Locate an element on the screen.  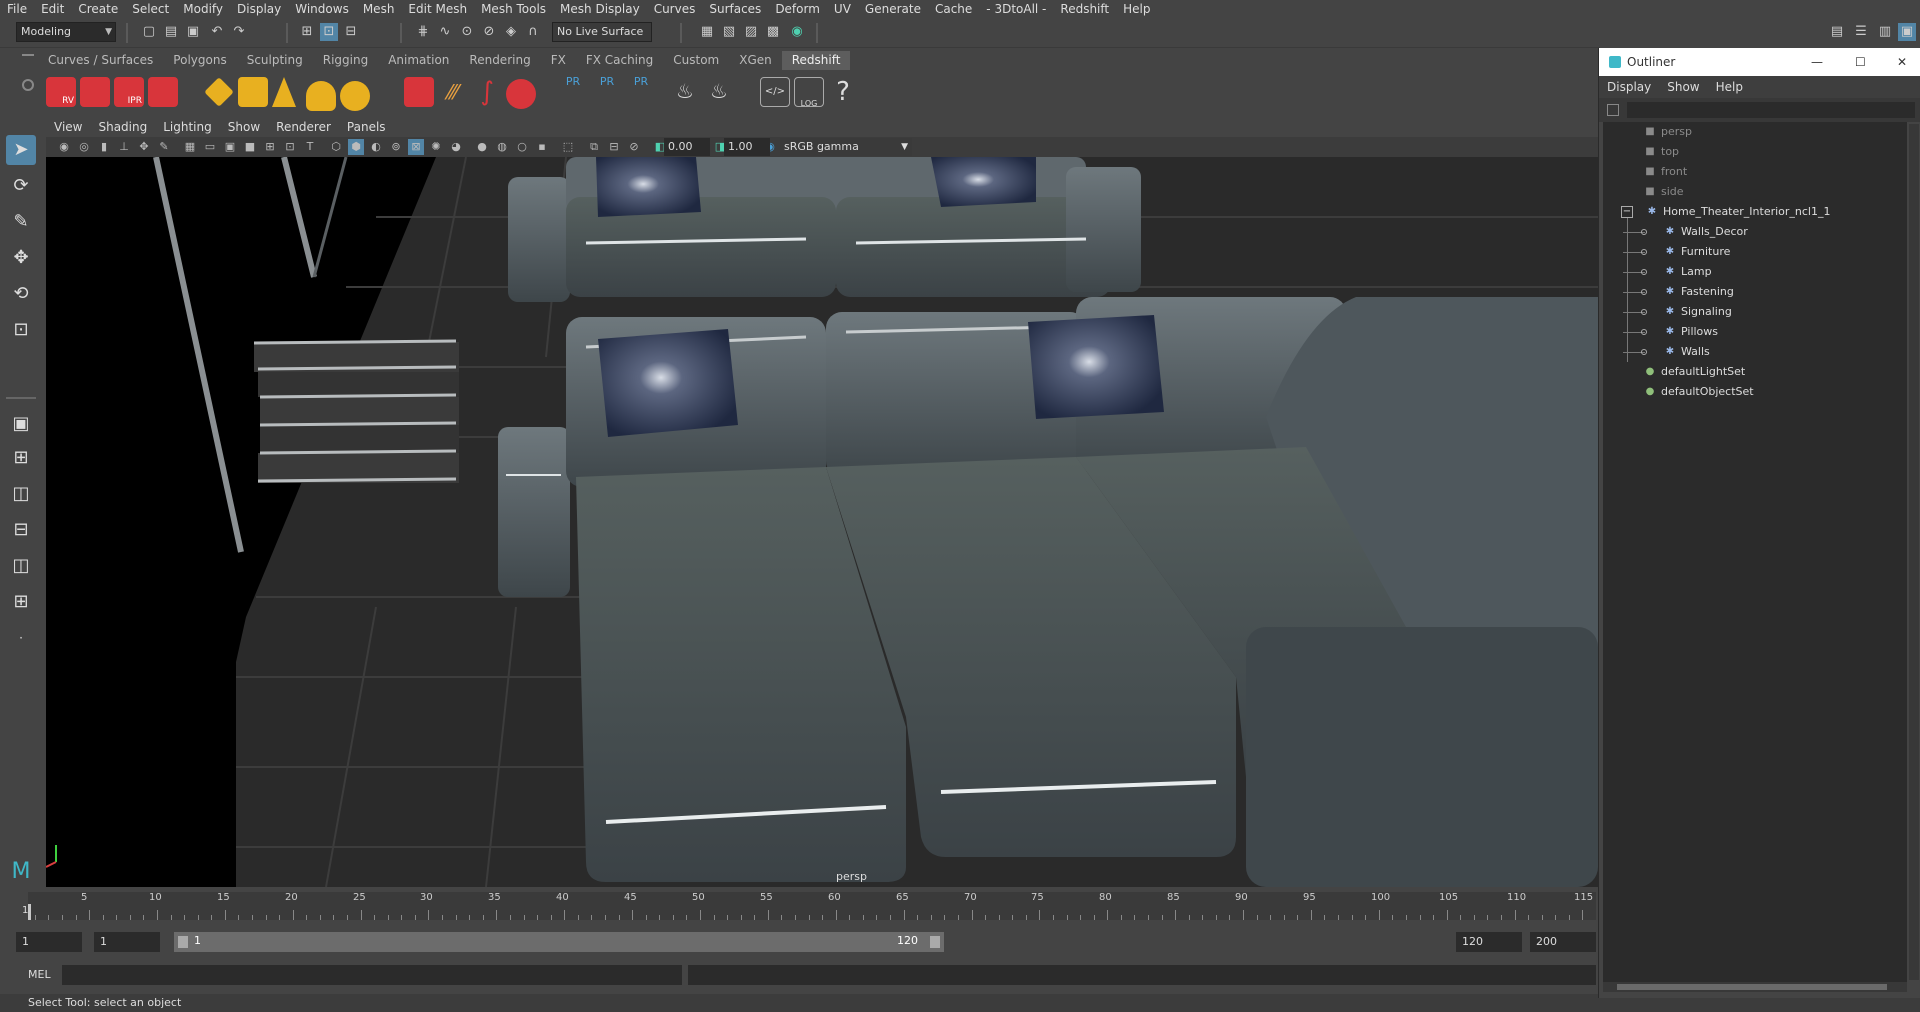
xray-active-icon: ⊘ is located at coordinates (634, 147).